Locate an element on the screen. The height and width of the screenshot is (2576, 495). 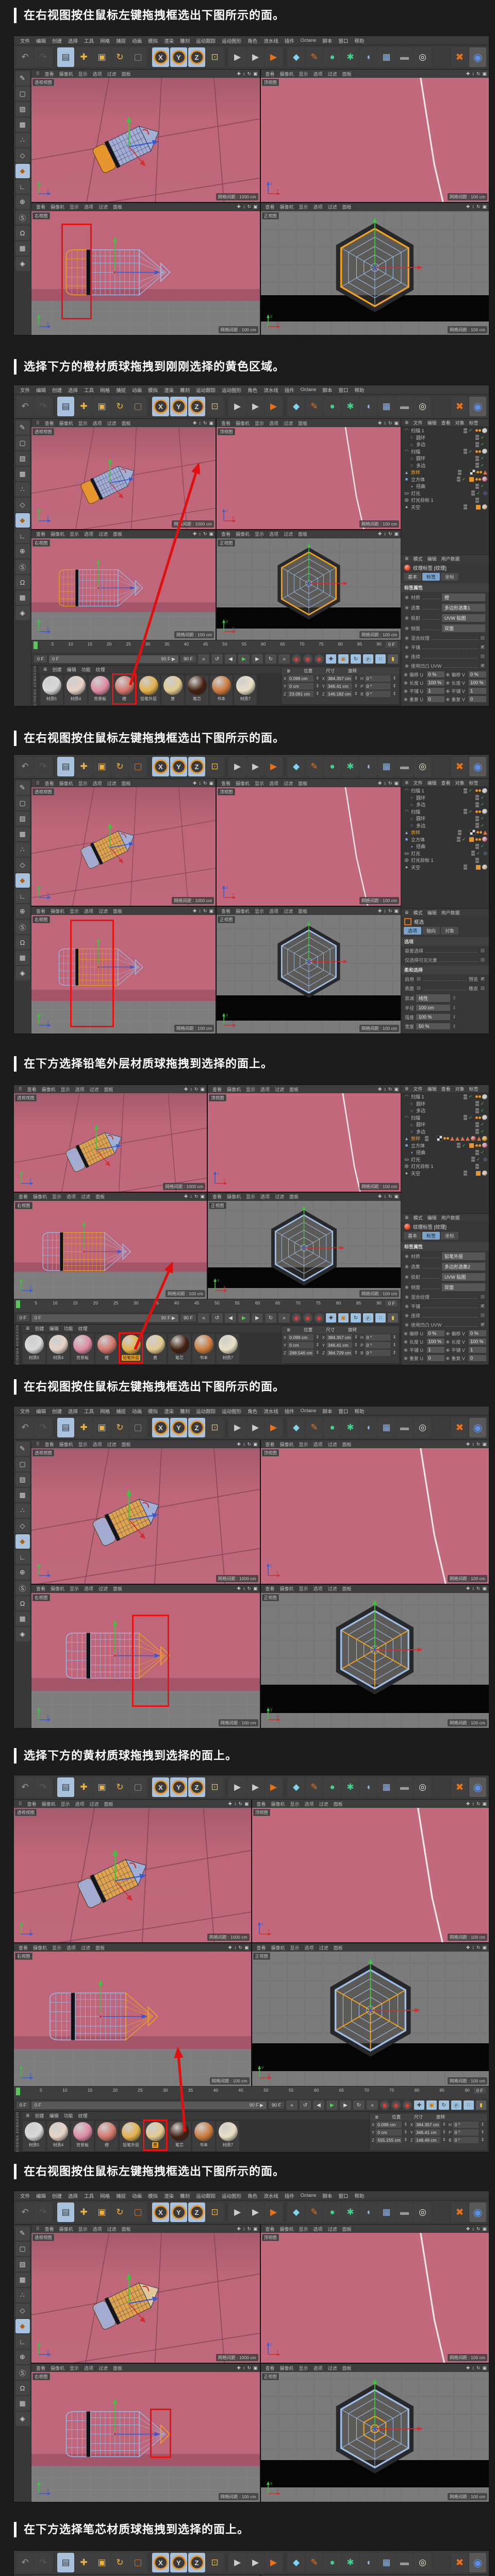
tab-对象: 对象 is located at coordinates (450, 931).